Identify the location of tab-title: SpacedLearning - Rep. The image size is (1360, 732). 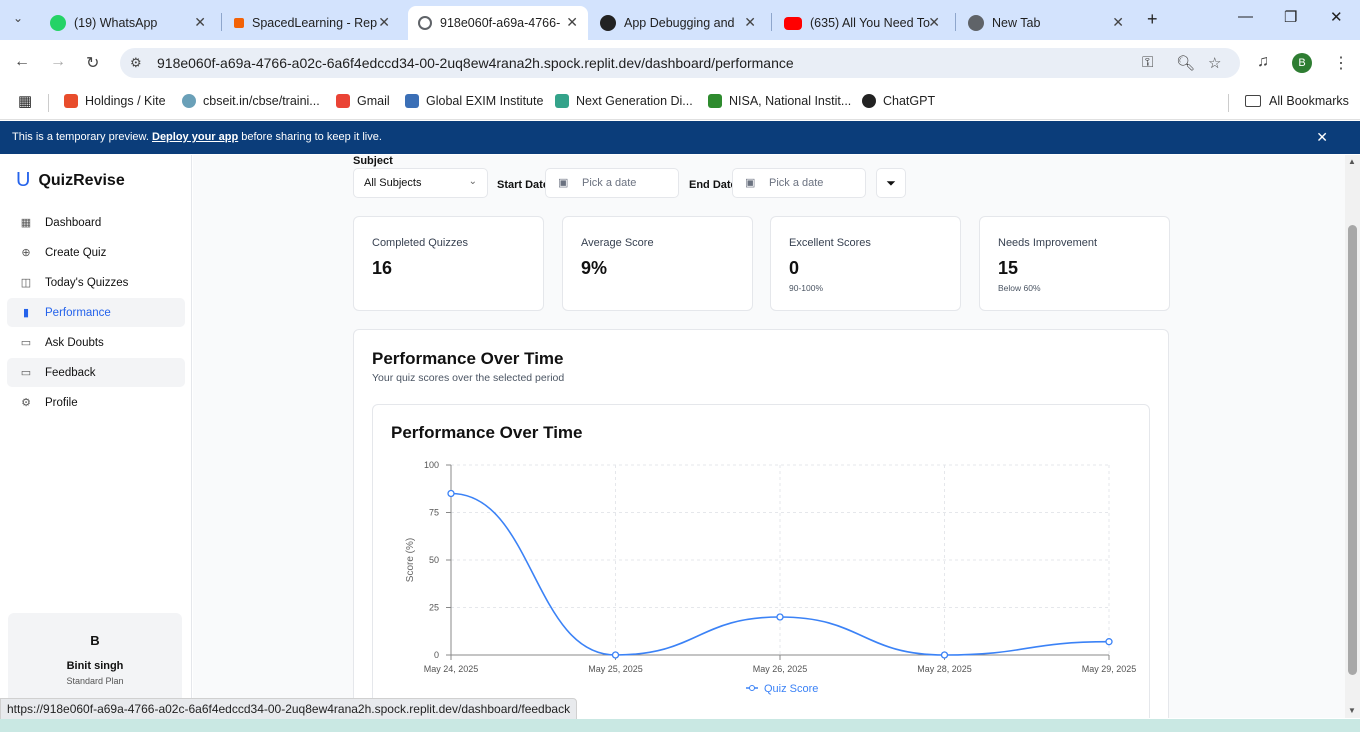
(315, 23).